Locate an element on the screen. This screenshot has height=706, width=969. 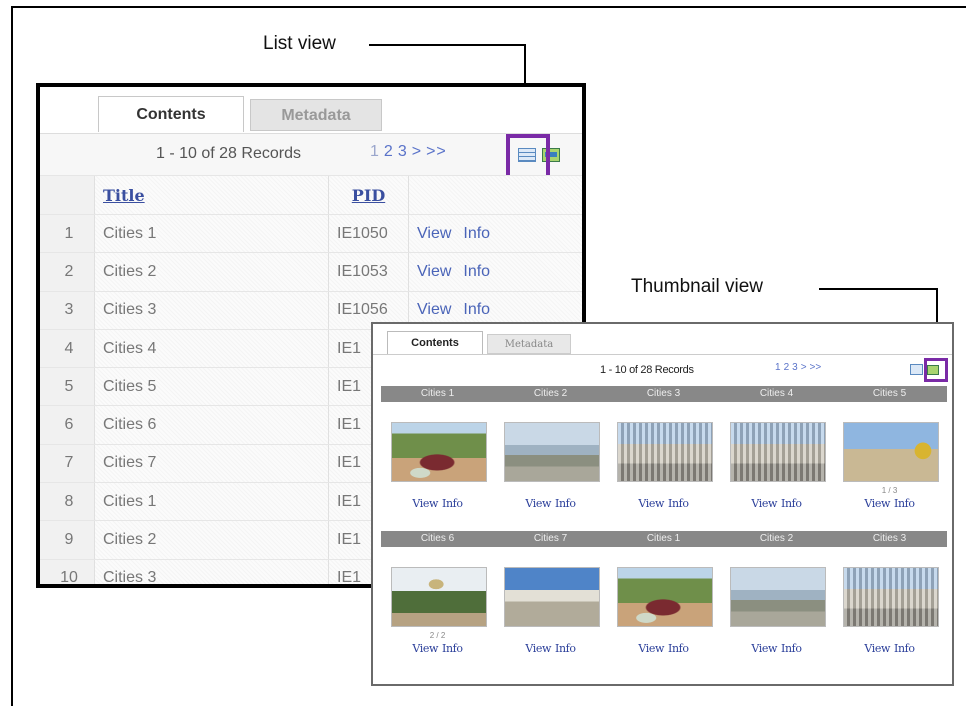
list-view-callout: List view is located at coordinates (299, 43).